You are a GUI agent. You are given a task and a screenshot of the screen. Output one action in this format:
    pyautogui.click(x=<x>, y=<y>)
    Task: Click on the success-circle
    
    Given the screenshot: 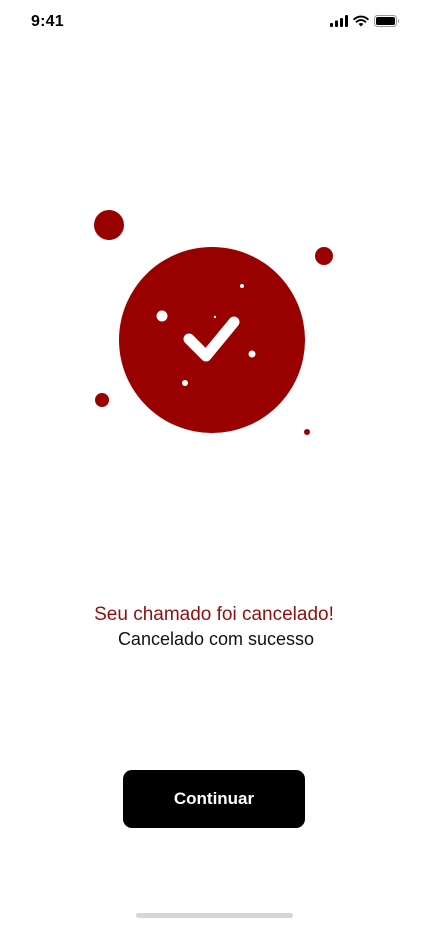 What is the action you would take?
    pyautogui.click(x=212, y=340)
    